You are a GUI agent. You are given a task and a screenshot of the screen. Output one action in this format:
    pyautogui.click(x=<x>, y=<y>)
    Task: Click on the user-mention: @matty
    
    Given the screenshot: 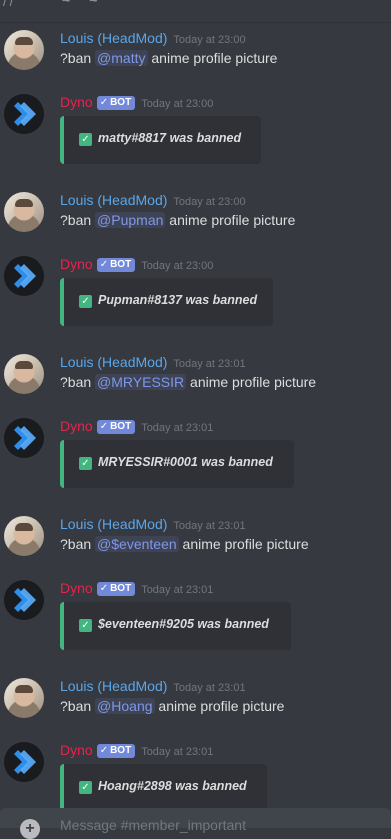 What is the action you would take?
    pyautogui.click(x=121, y=58)
    